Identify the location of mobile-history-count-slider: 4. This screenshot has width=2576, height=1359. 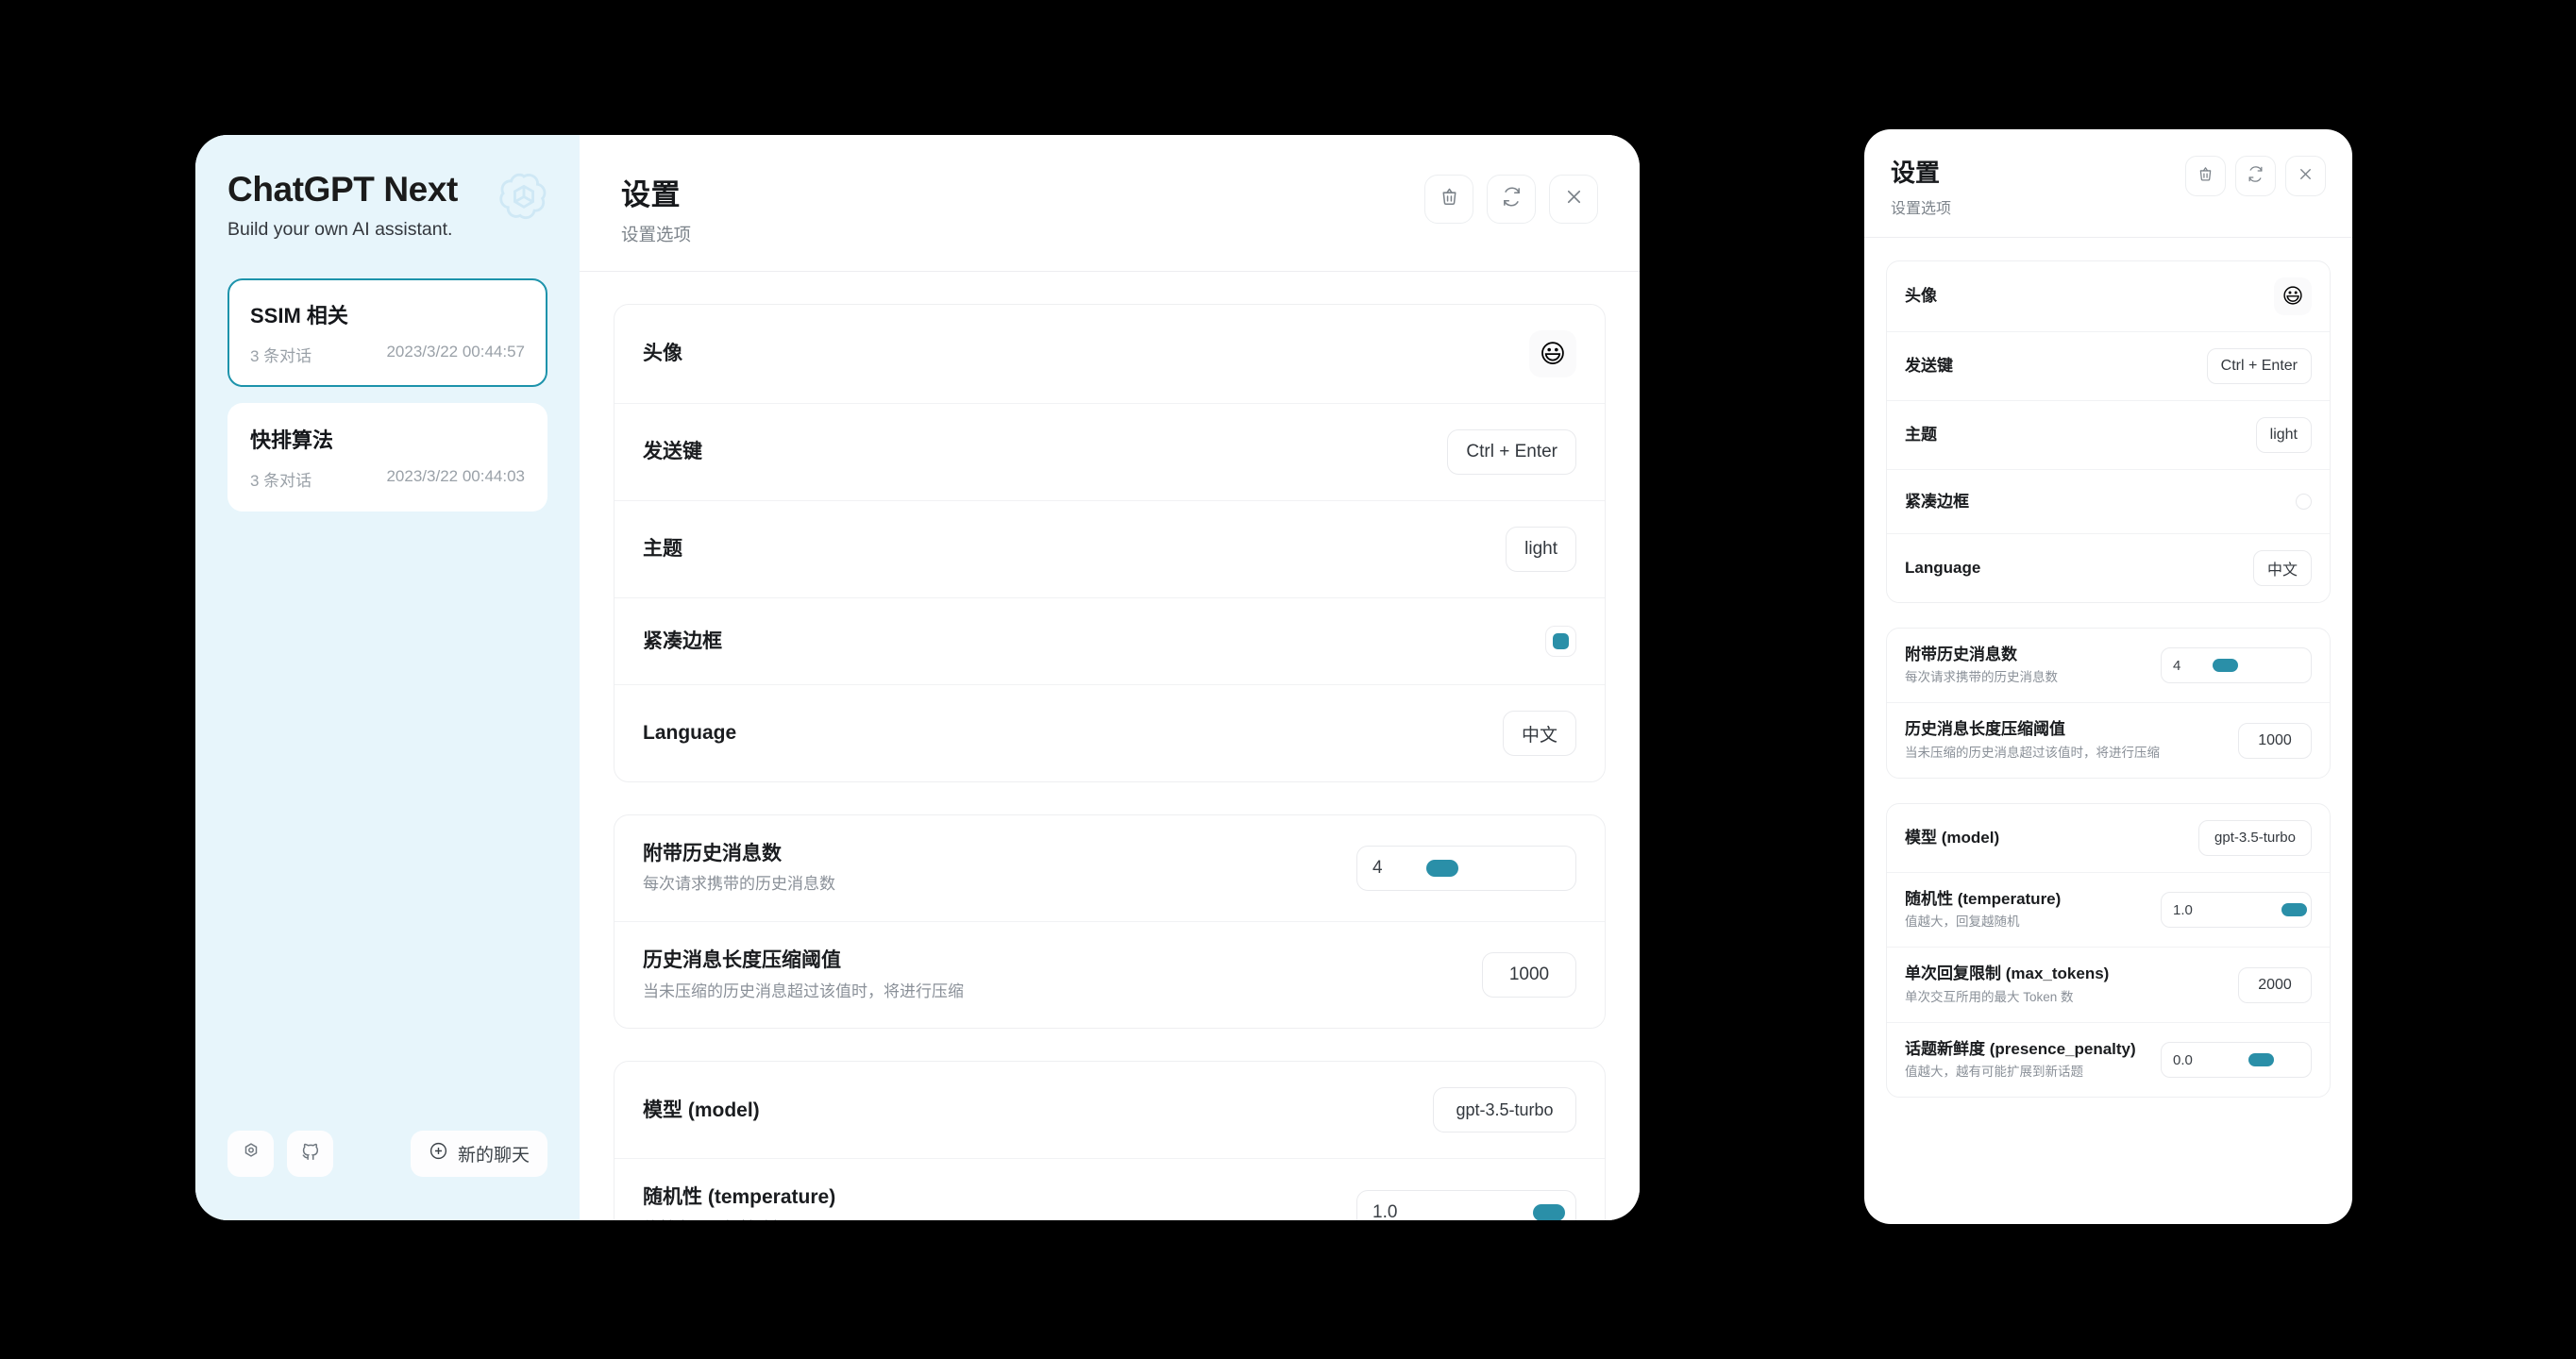
(2236, 666).